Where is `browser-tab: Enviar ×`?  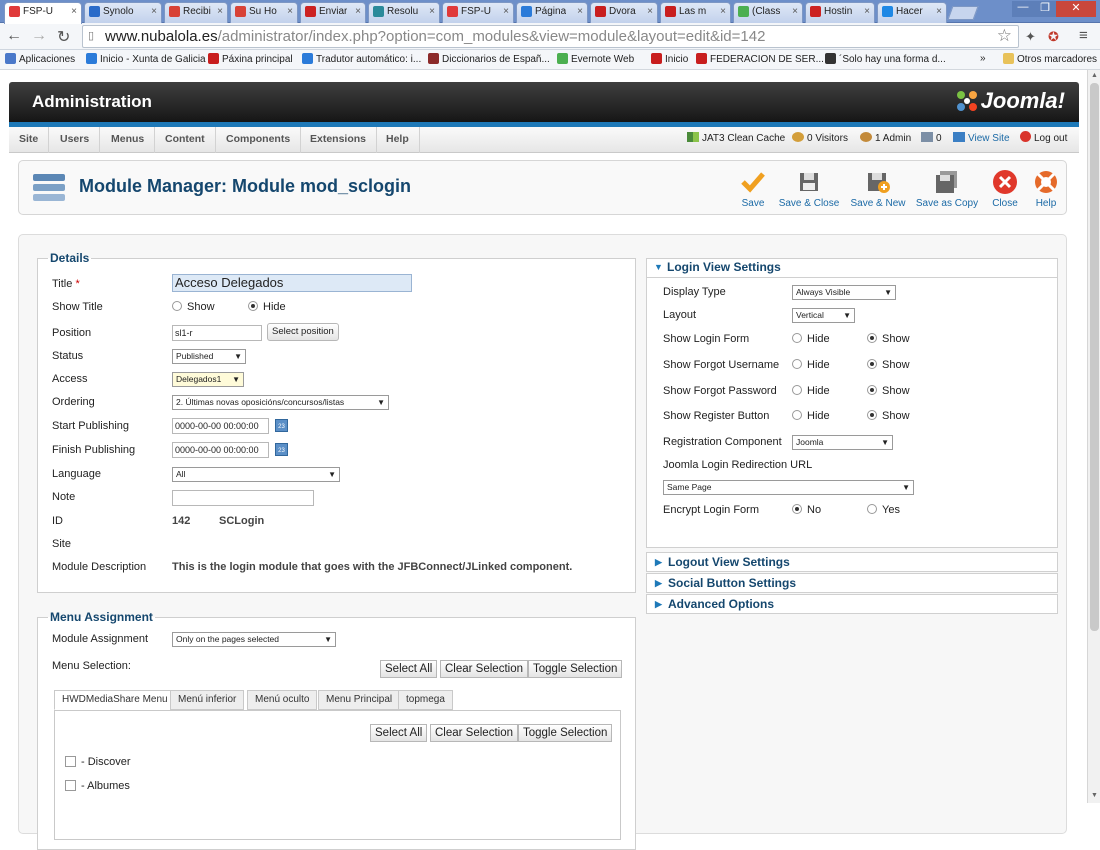
browser-tab: Enviar × is located at coordinates (333, 12).